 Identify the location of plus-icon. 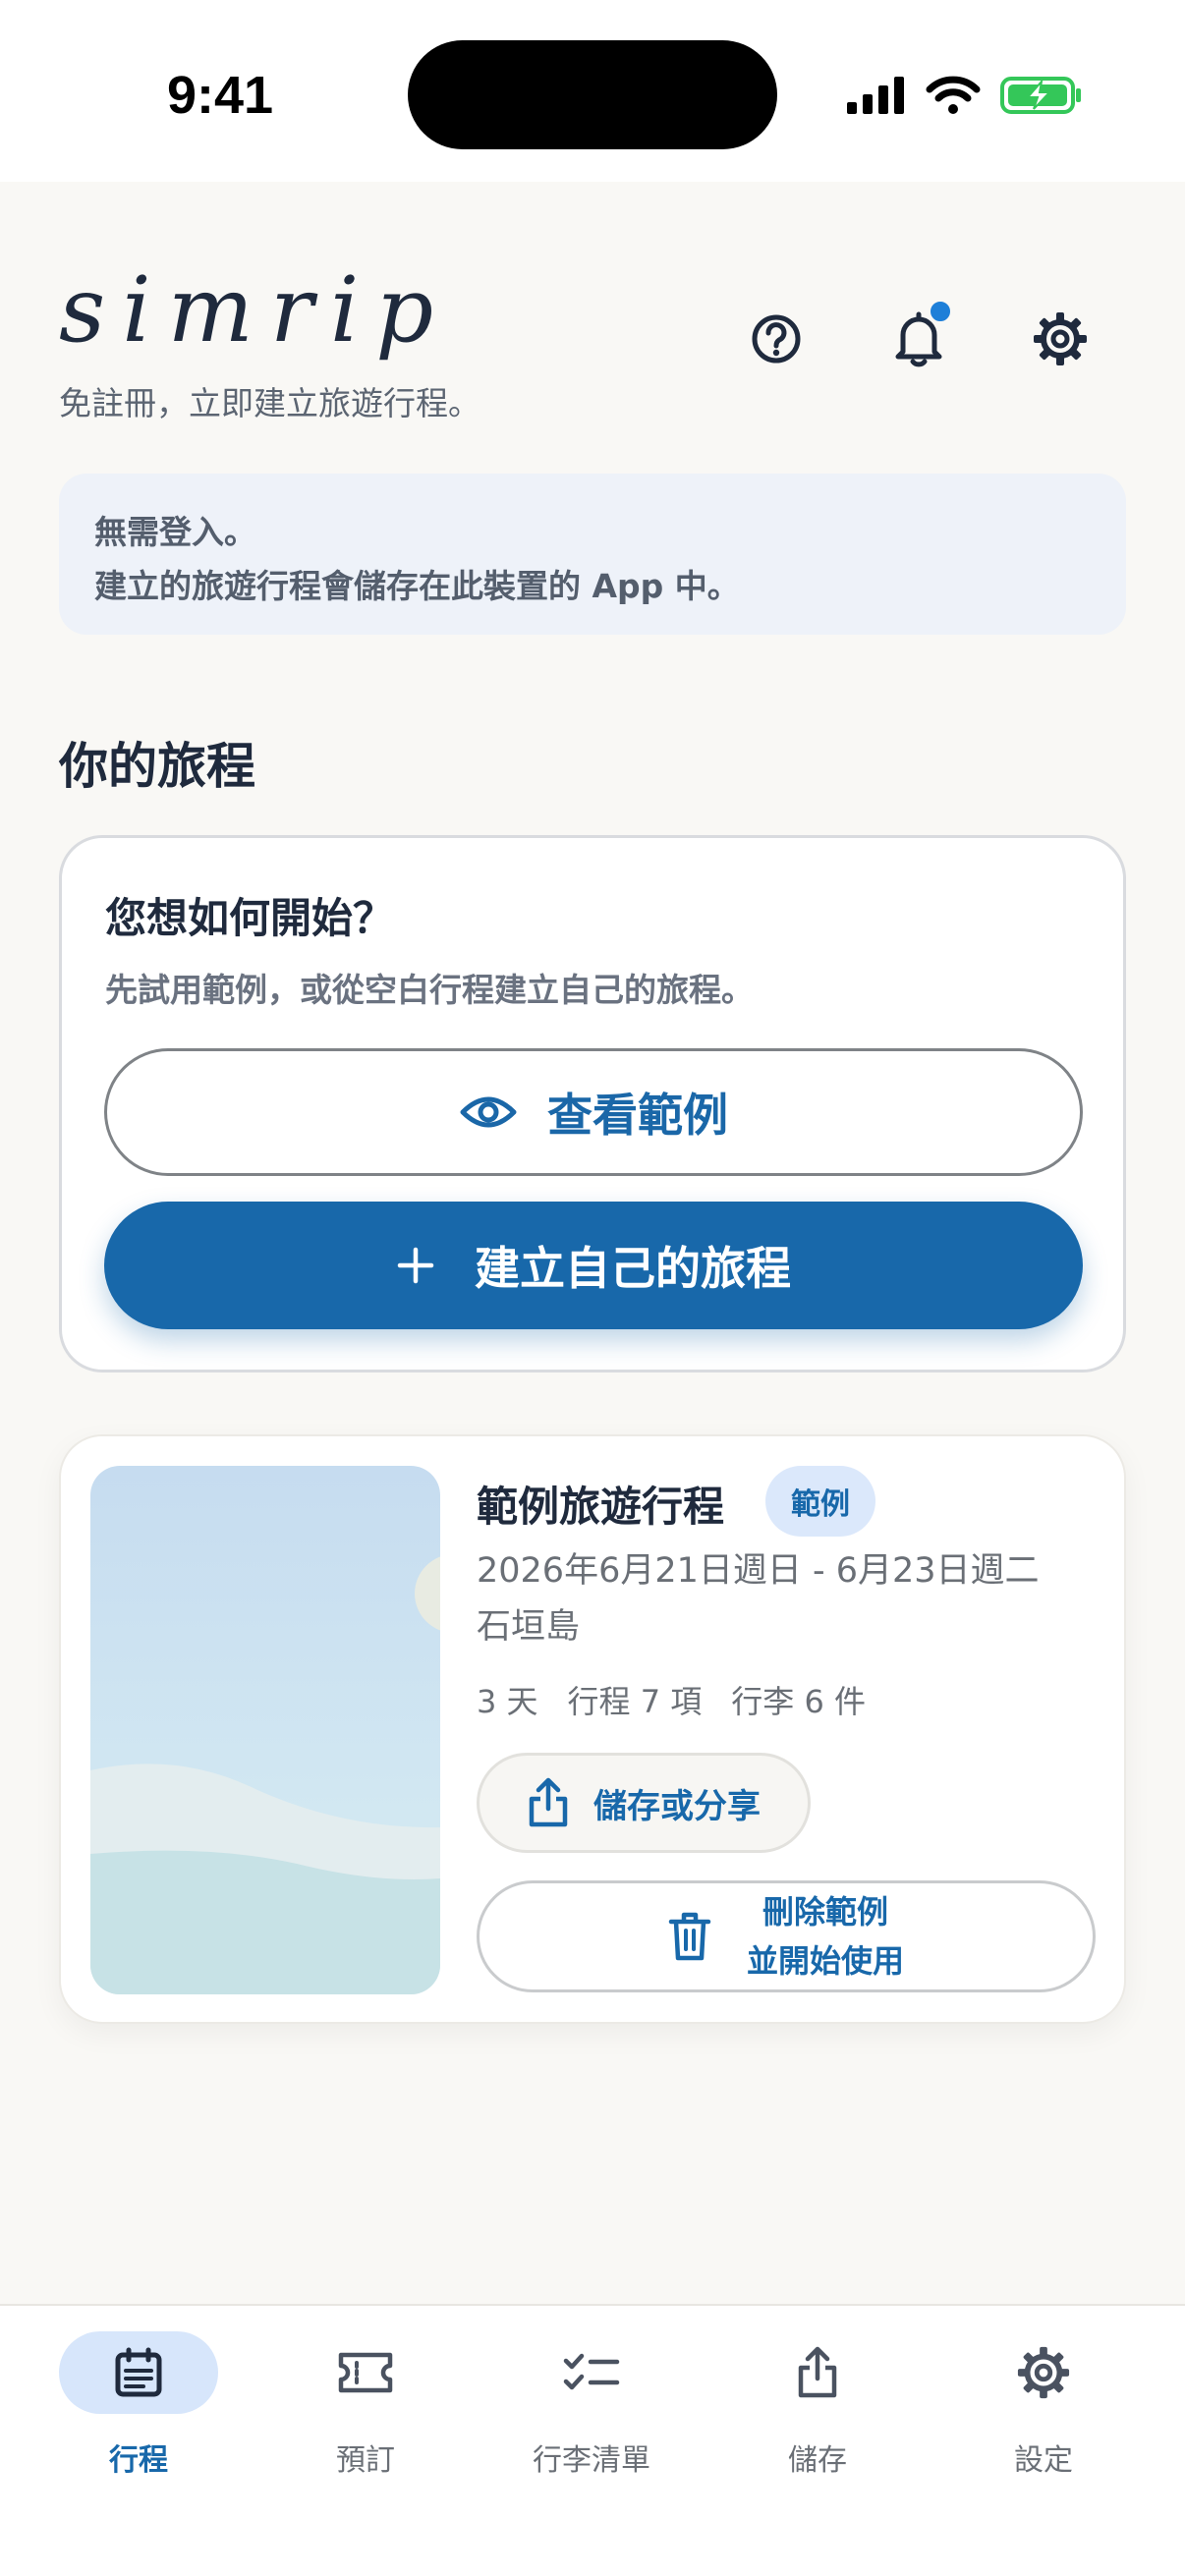
(416, 1265).